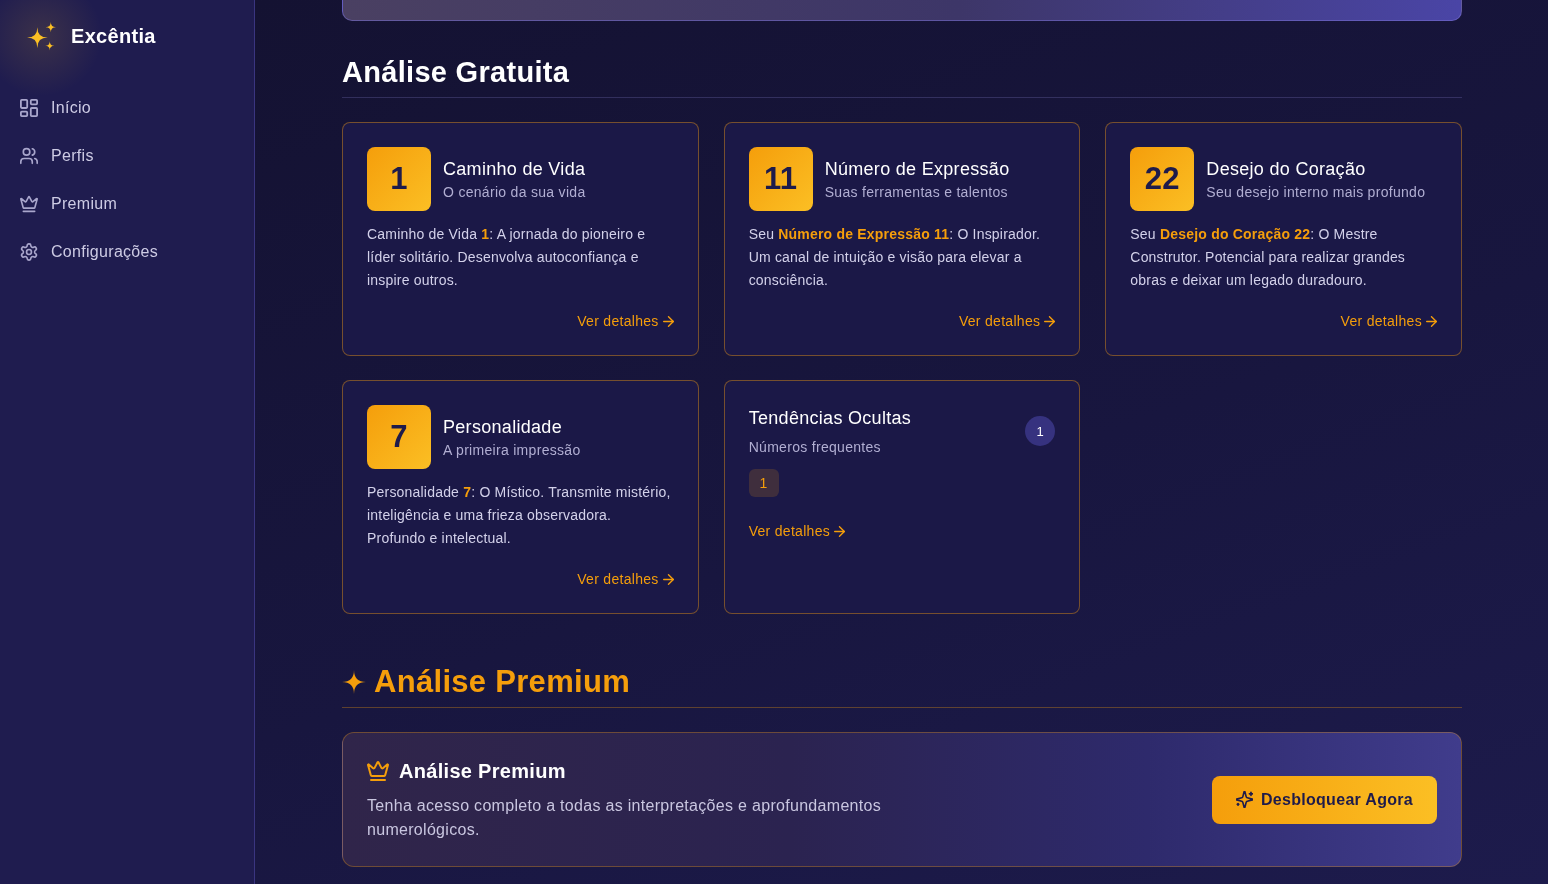 The width and height of the screenshot is (1548, 884). I want to click on users-icon, so click(29, 156).